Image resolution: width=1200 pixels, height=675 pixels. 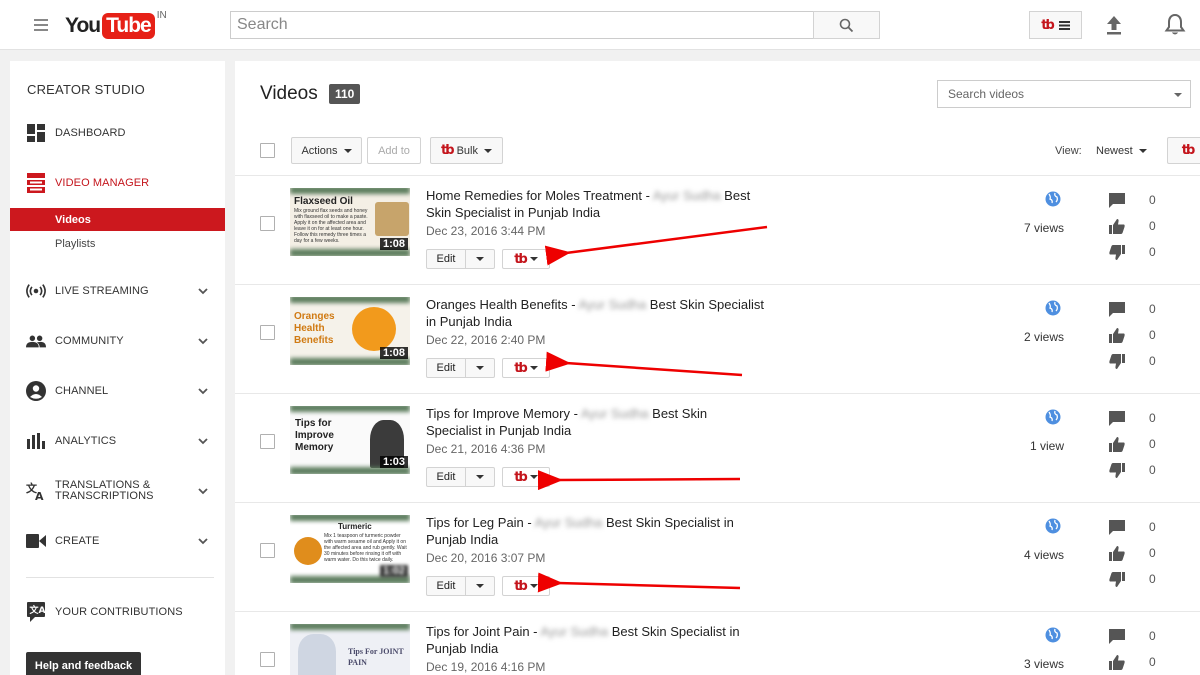 What do you see at coordinates (117, 183) in the screenshot?
I see `sidebar-item-video-manager: VIDEO MANAGER` at bounding box center [117, 183].